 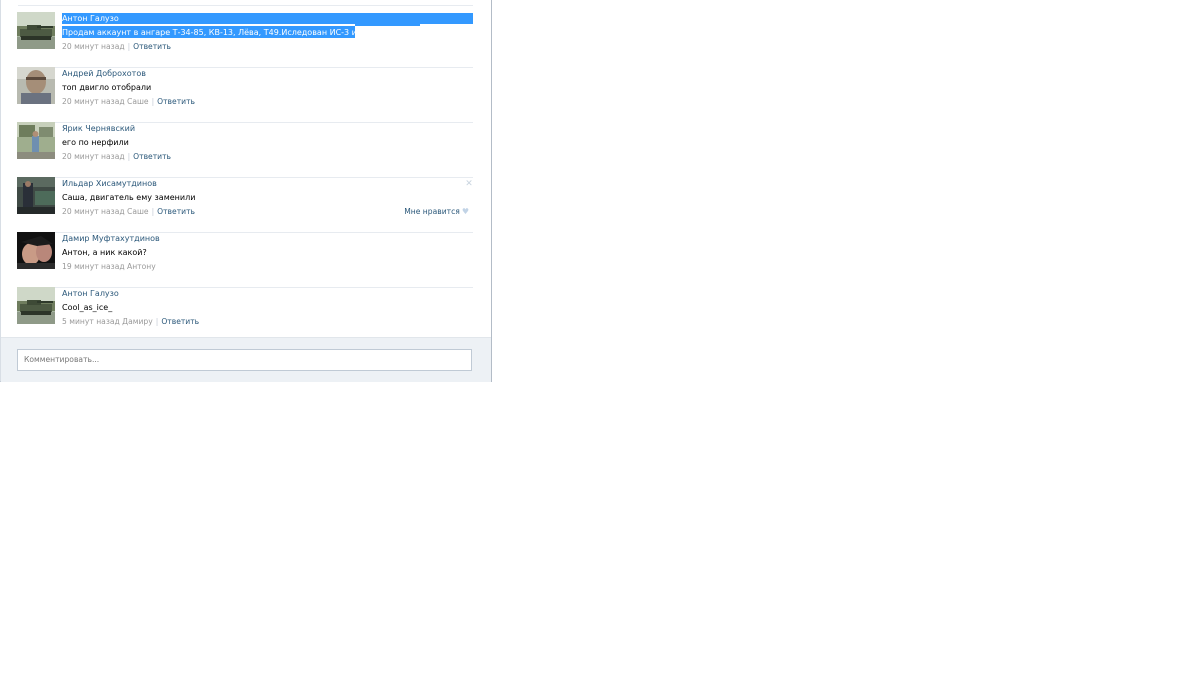 What do you see at coordinates (87, 307) in the screenshot?
I see `comment-text: Cool_as_ice_` at bounding box center [87, 307].